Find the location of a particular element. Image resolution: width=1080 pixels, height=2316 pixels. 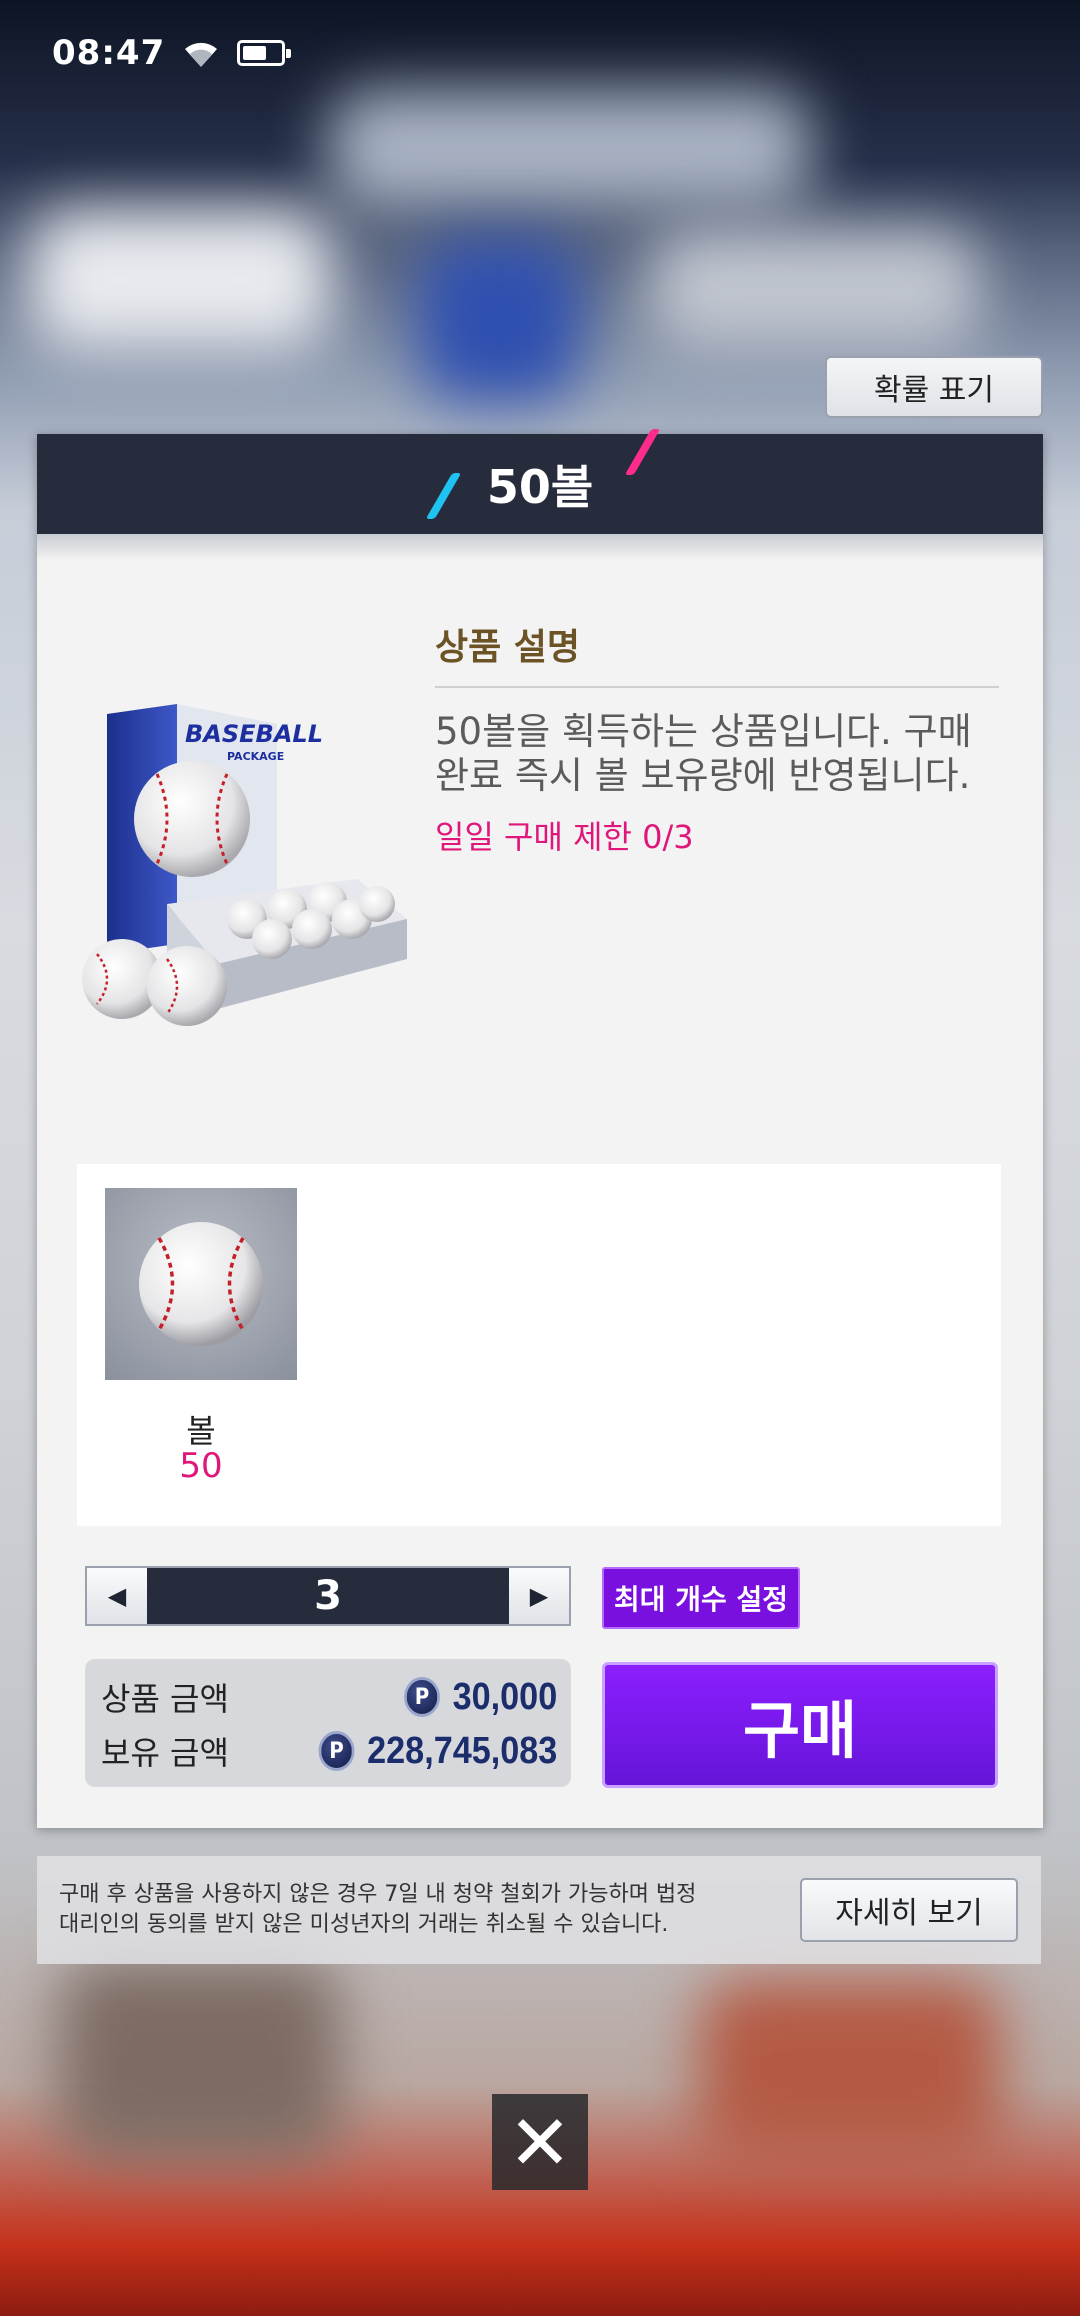

package-sub-text: PACKAGE is located at coordinates (255, 756).